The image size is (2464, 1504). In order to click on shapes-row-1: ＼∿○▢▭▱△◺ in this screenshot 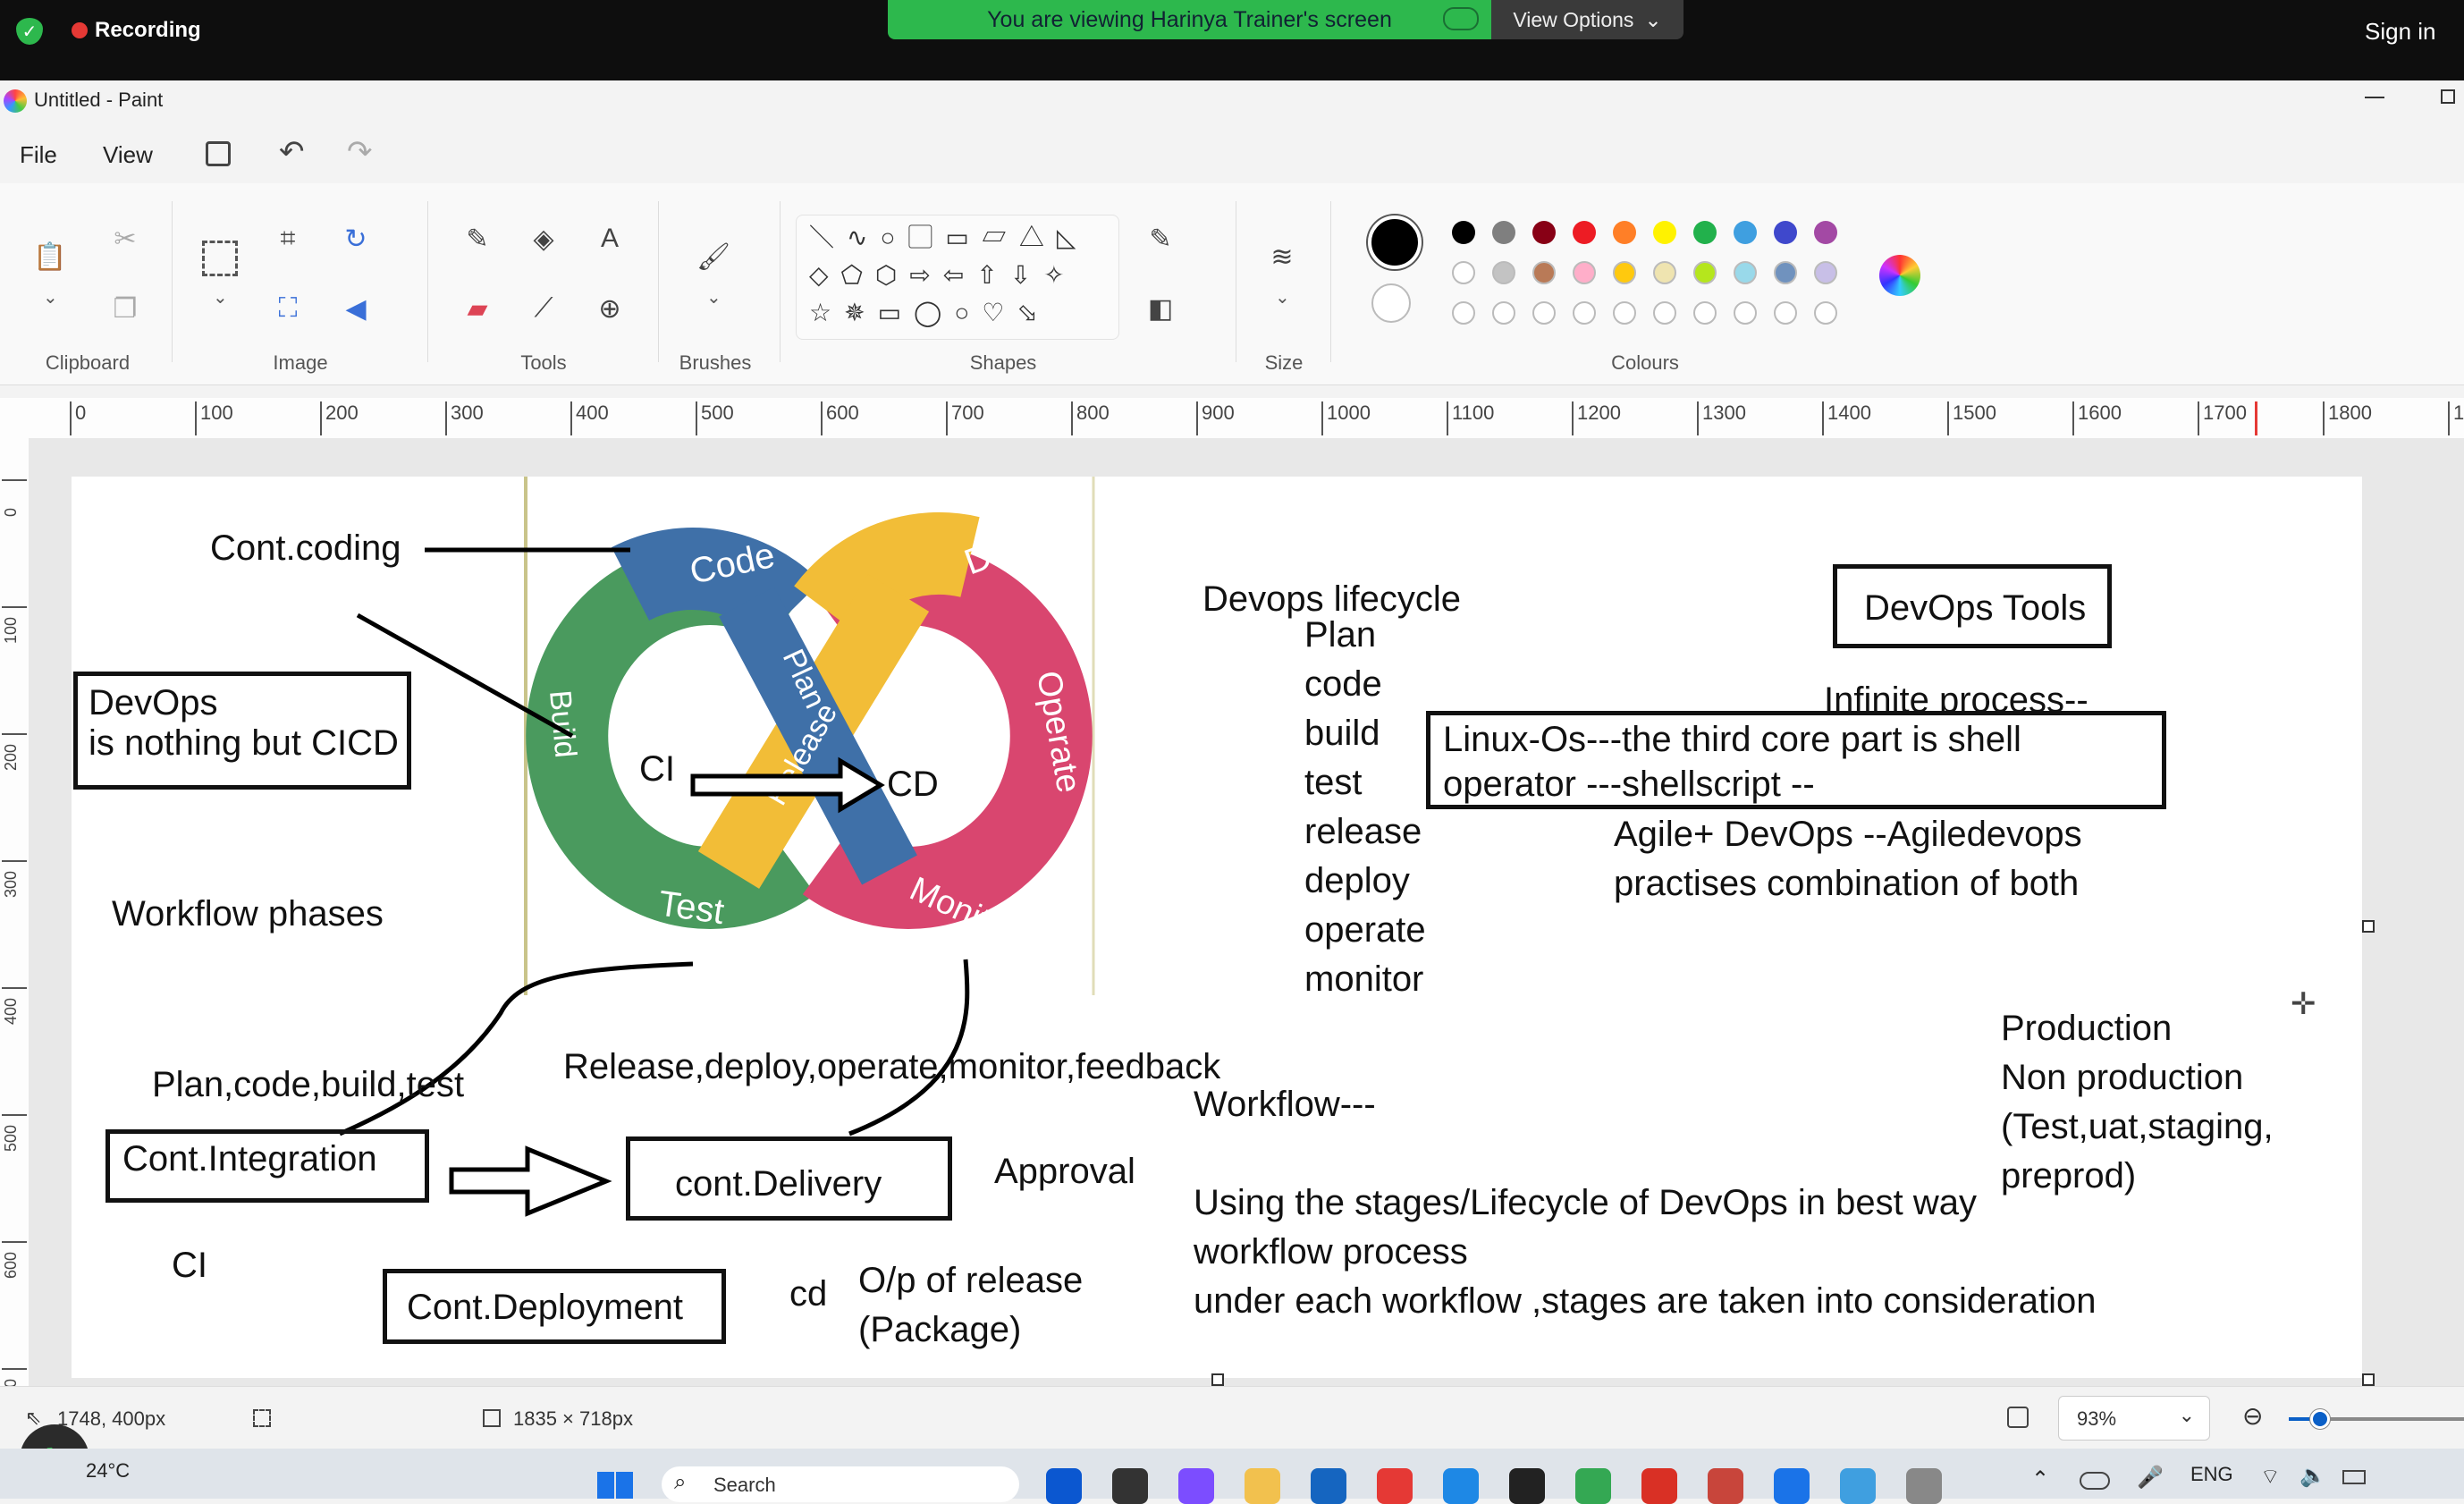, I will do `click(957, 238)`.